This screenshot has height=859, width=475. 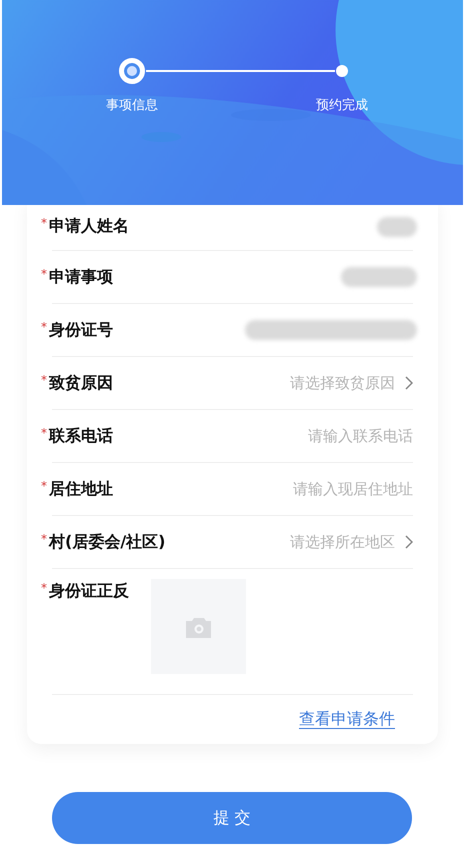 I want to click on select-field: 请选择致贫原因, so click(x=351, y=383).